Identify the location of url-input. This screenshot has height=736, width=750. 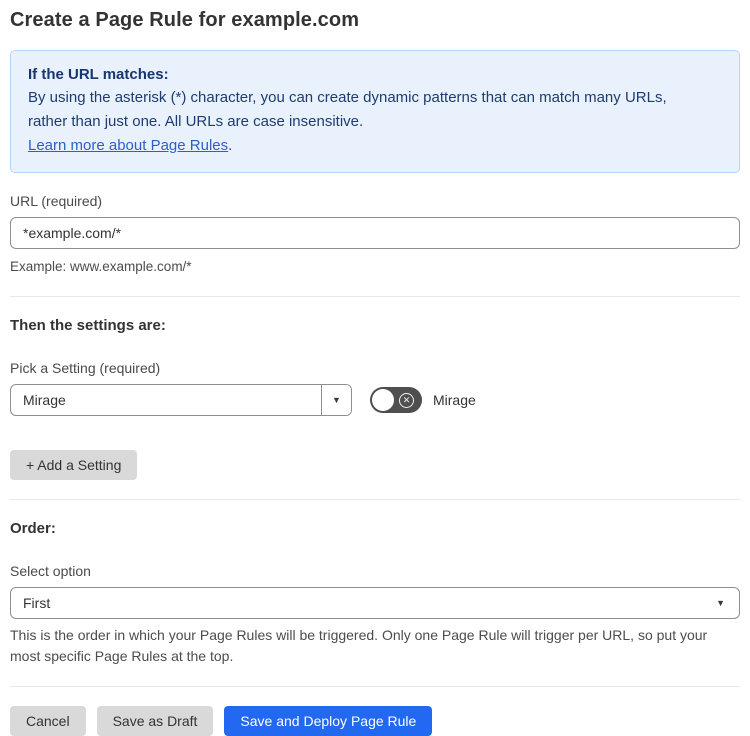
(375, 233).